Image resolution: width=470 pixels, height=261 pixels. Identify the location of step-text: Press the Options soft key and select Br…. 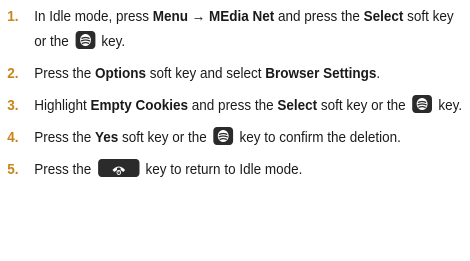
(207, 73).